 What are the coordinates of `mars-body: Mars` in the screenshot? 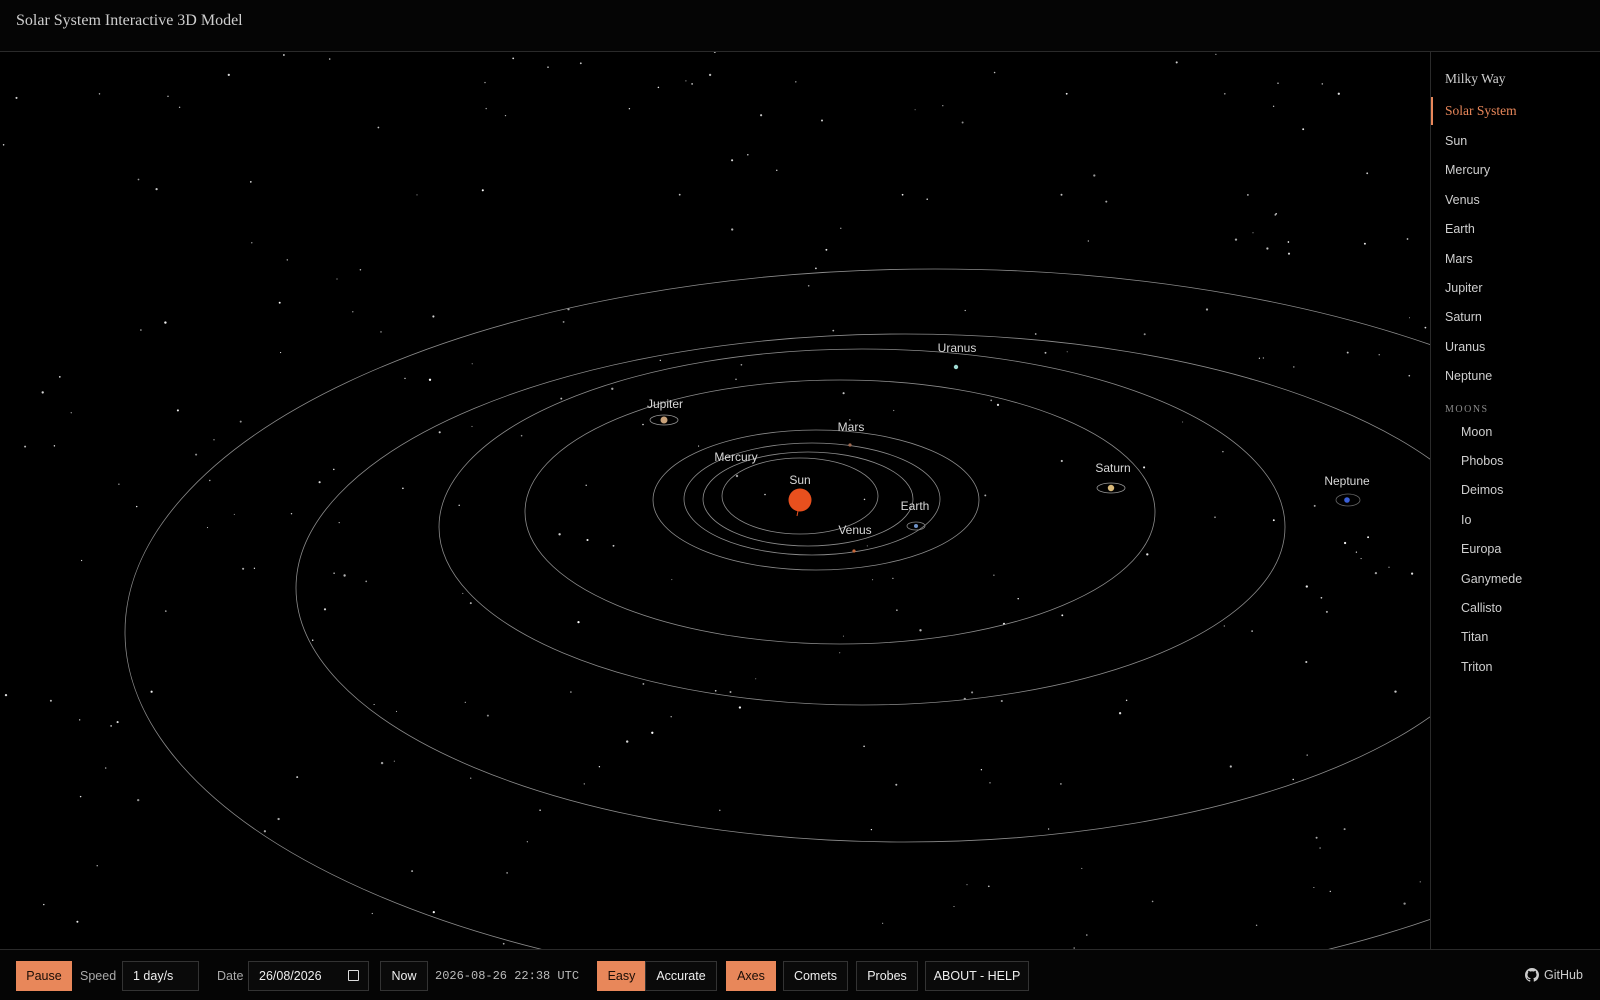 It's located at (851, 433).